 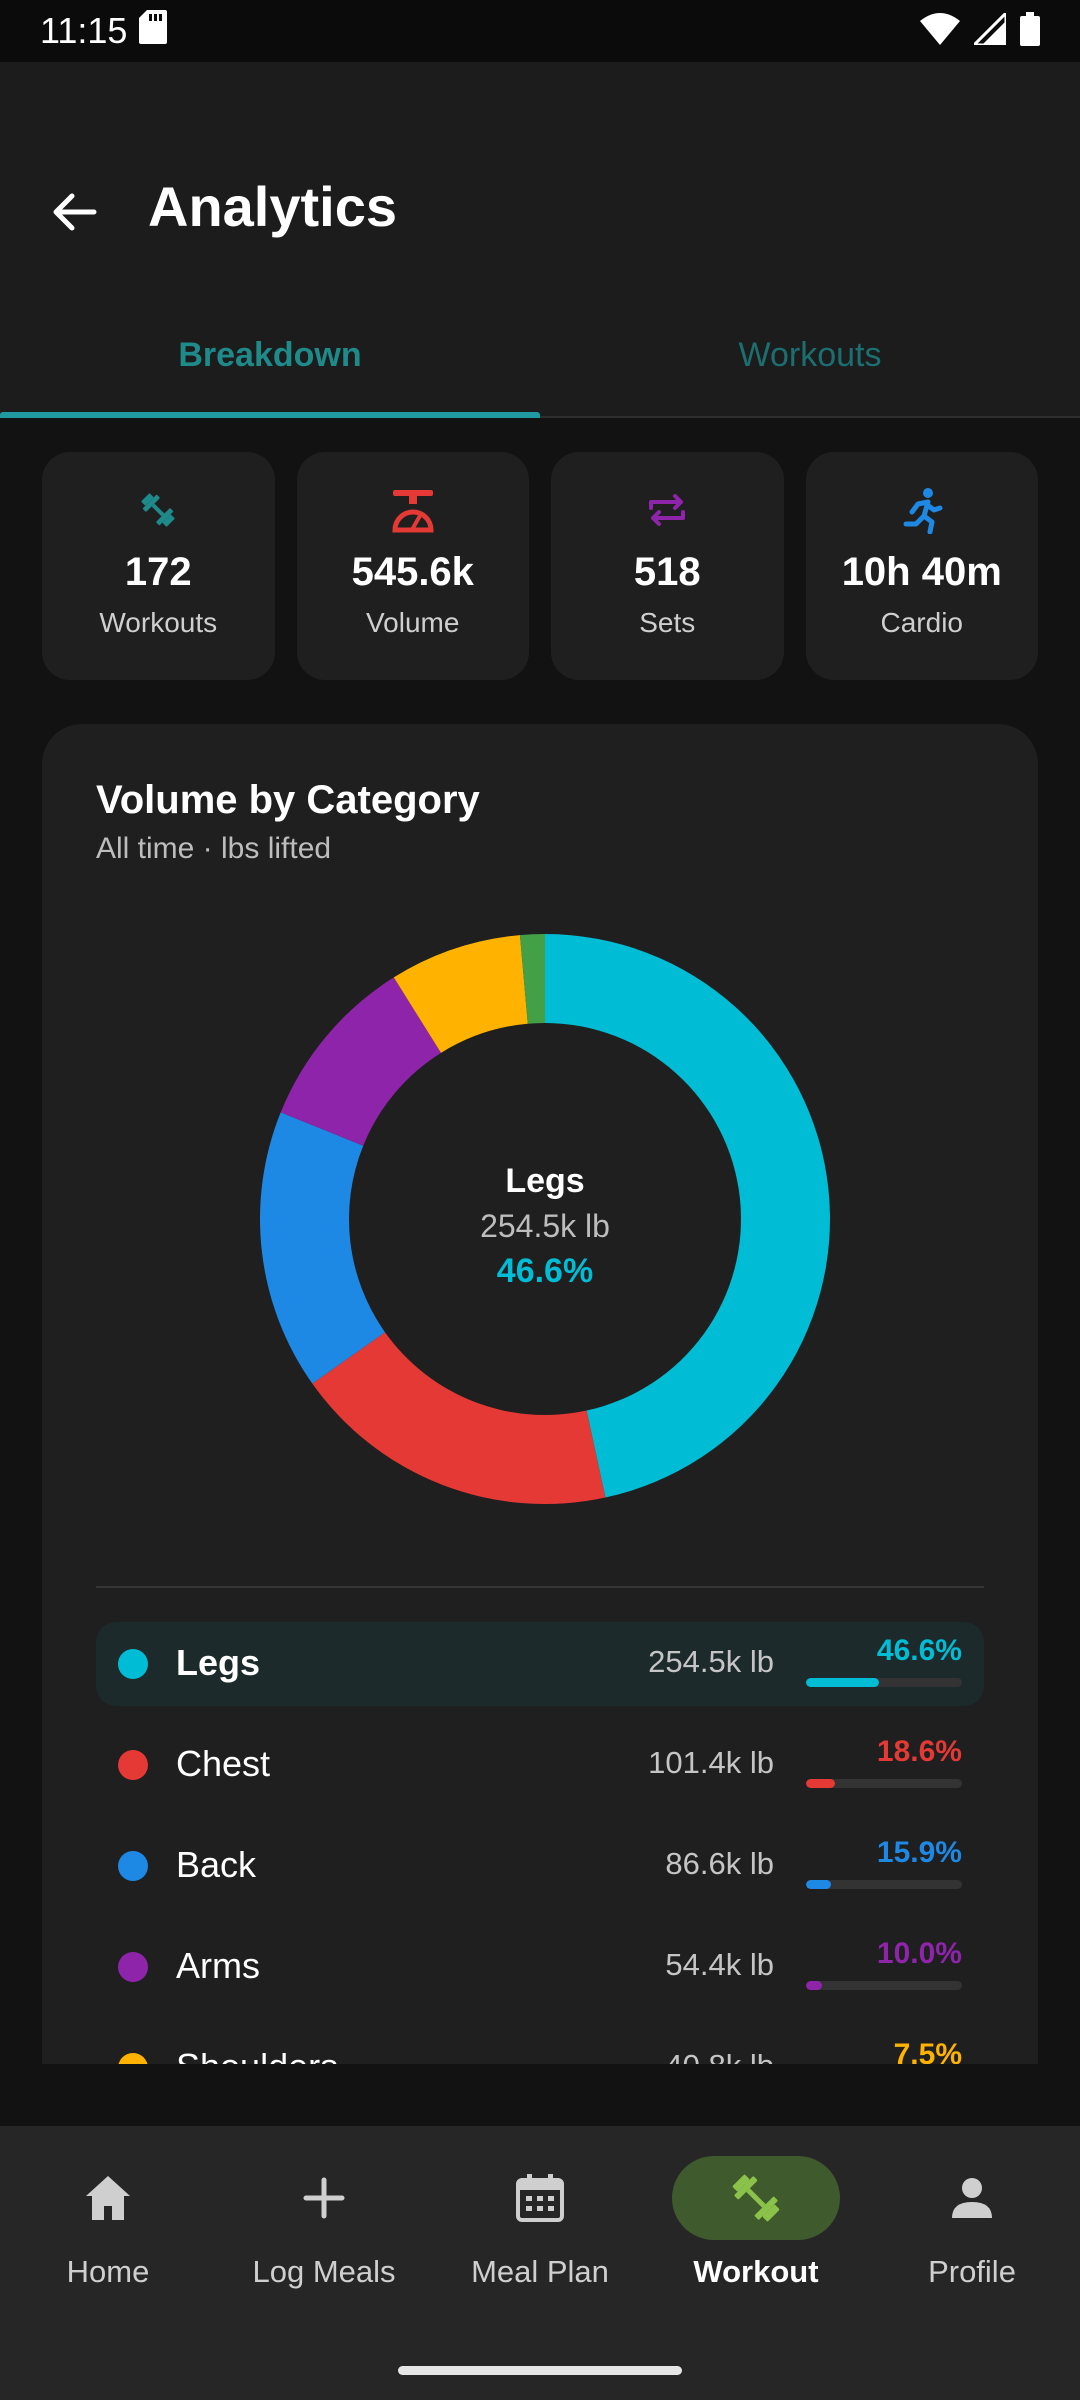 What do you see at coordinates (257, 2055) in the screenshot?
I see `legend-name: Shoulders` at bounding box center [257, 2055].